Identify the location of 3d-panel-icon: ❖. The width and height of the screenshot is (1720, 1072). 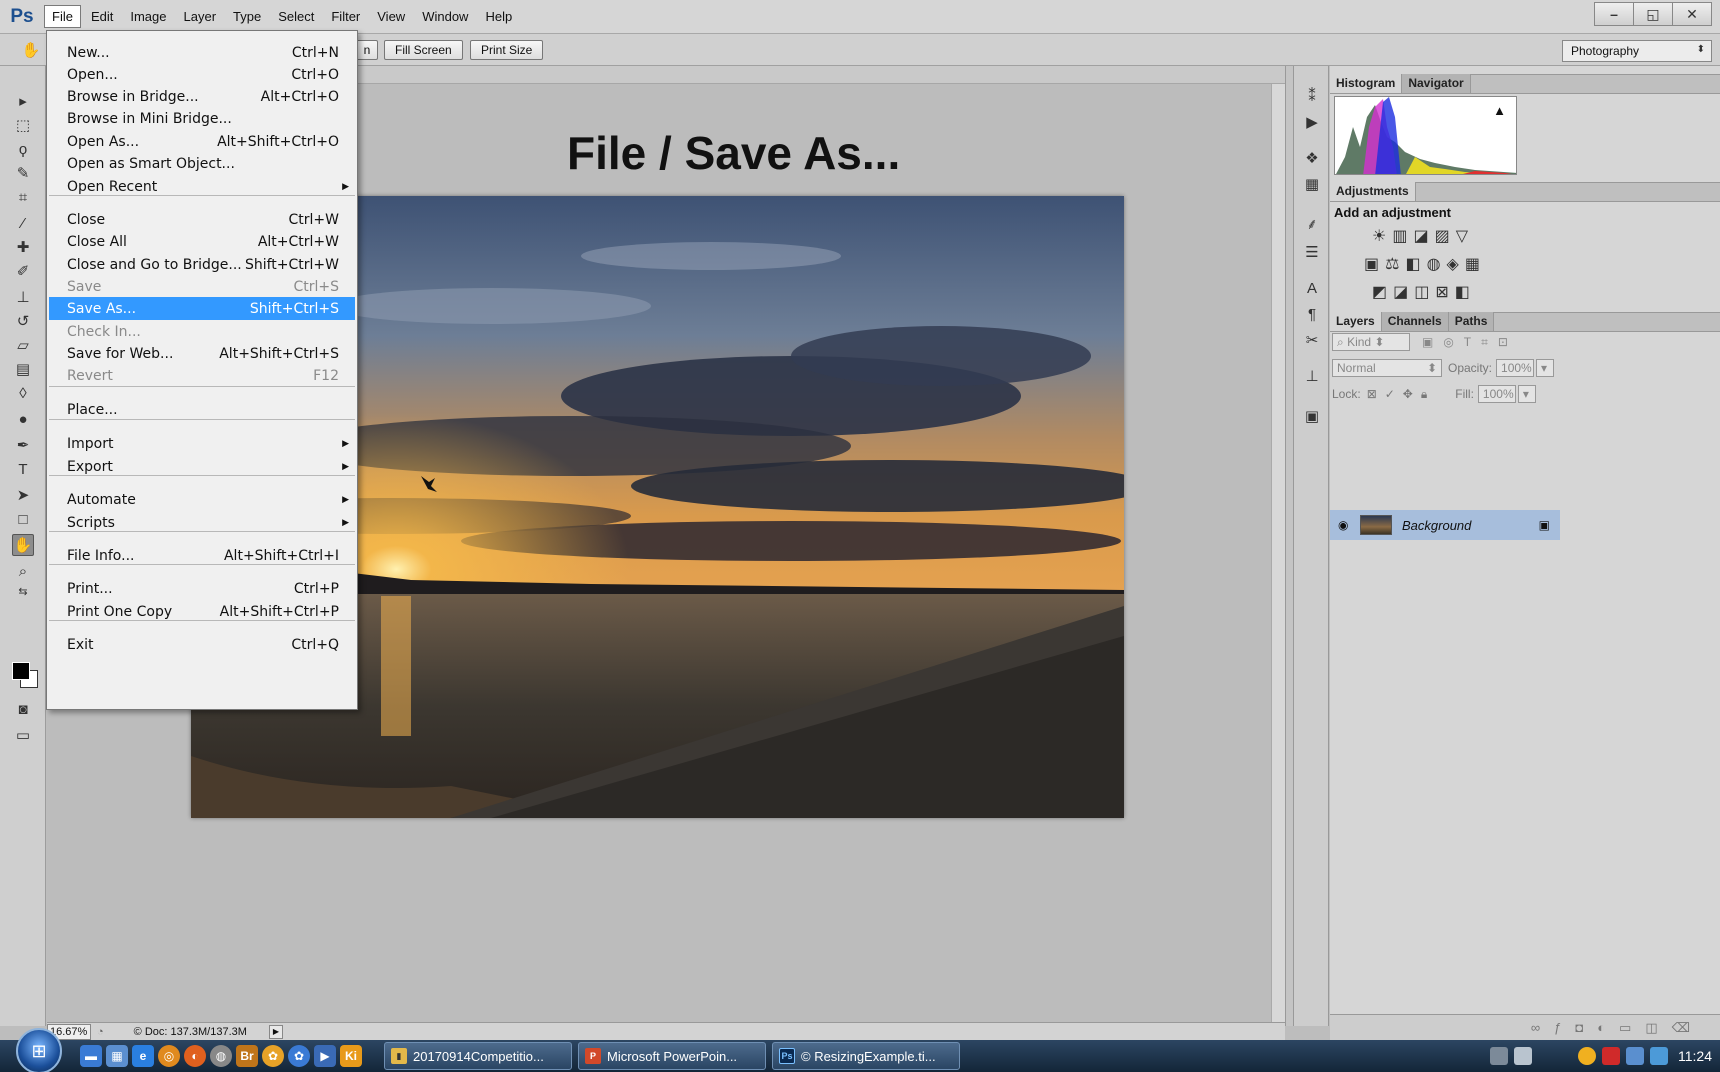
(1312, 158).